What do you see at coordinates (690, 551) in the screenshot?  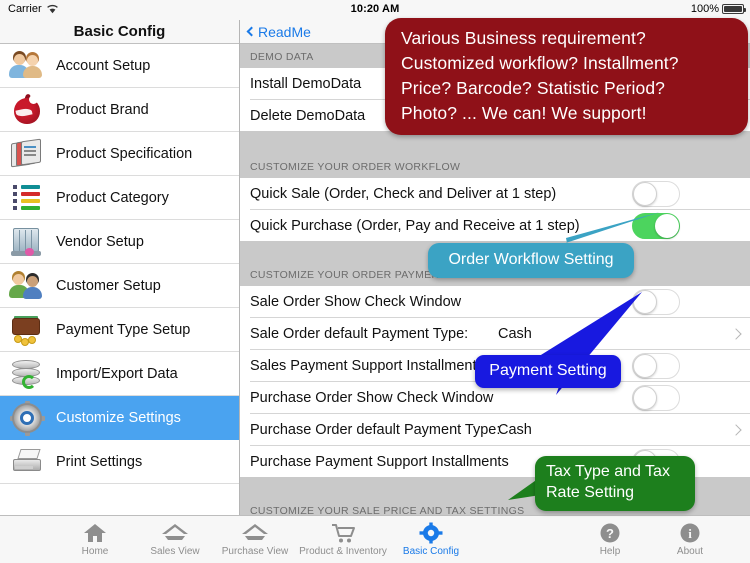 I see `tab-label: About` at bounding box center [690, 551].